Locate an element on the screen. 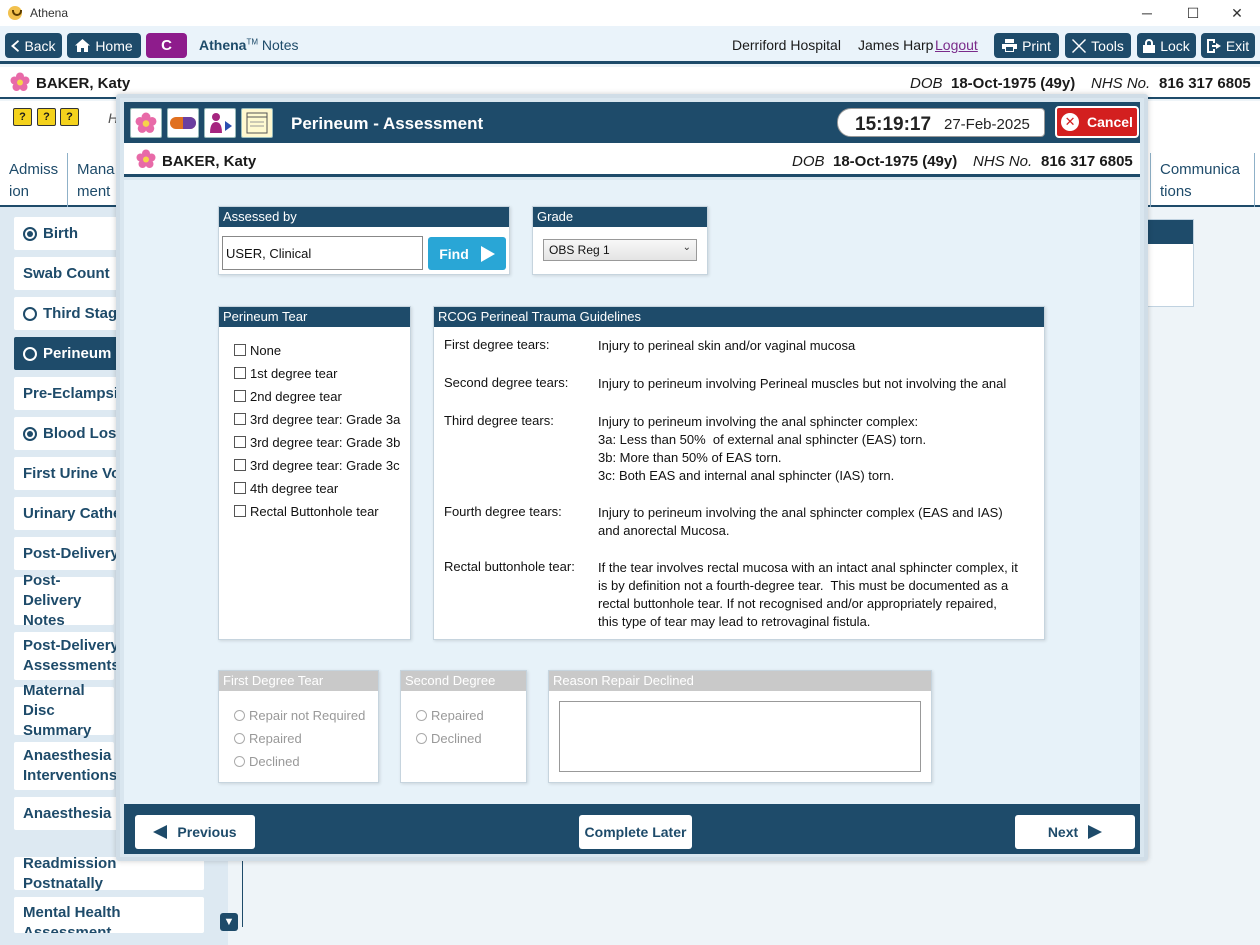 This screenshot has width=1260, height=945. brand-notes: Notes is located at coordinates (280, 45).